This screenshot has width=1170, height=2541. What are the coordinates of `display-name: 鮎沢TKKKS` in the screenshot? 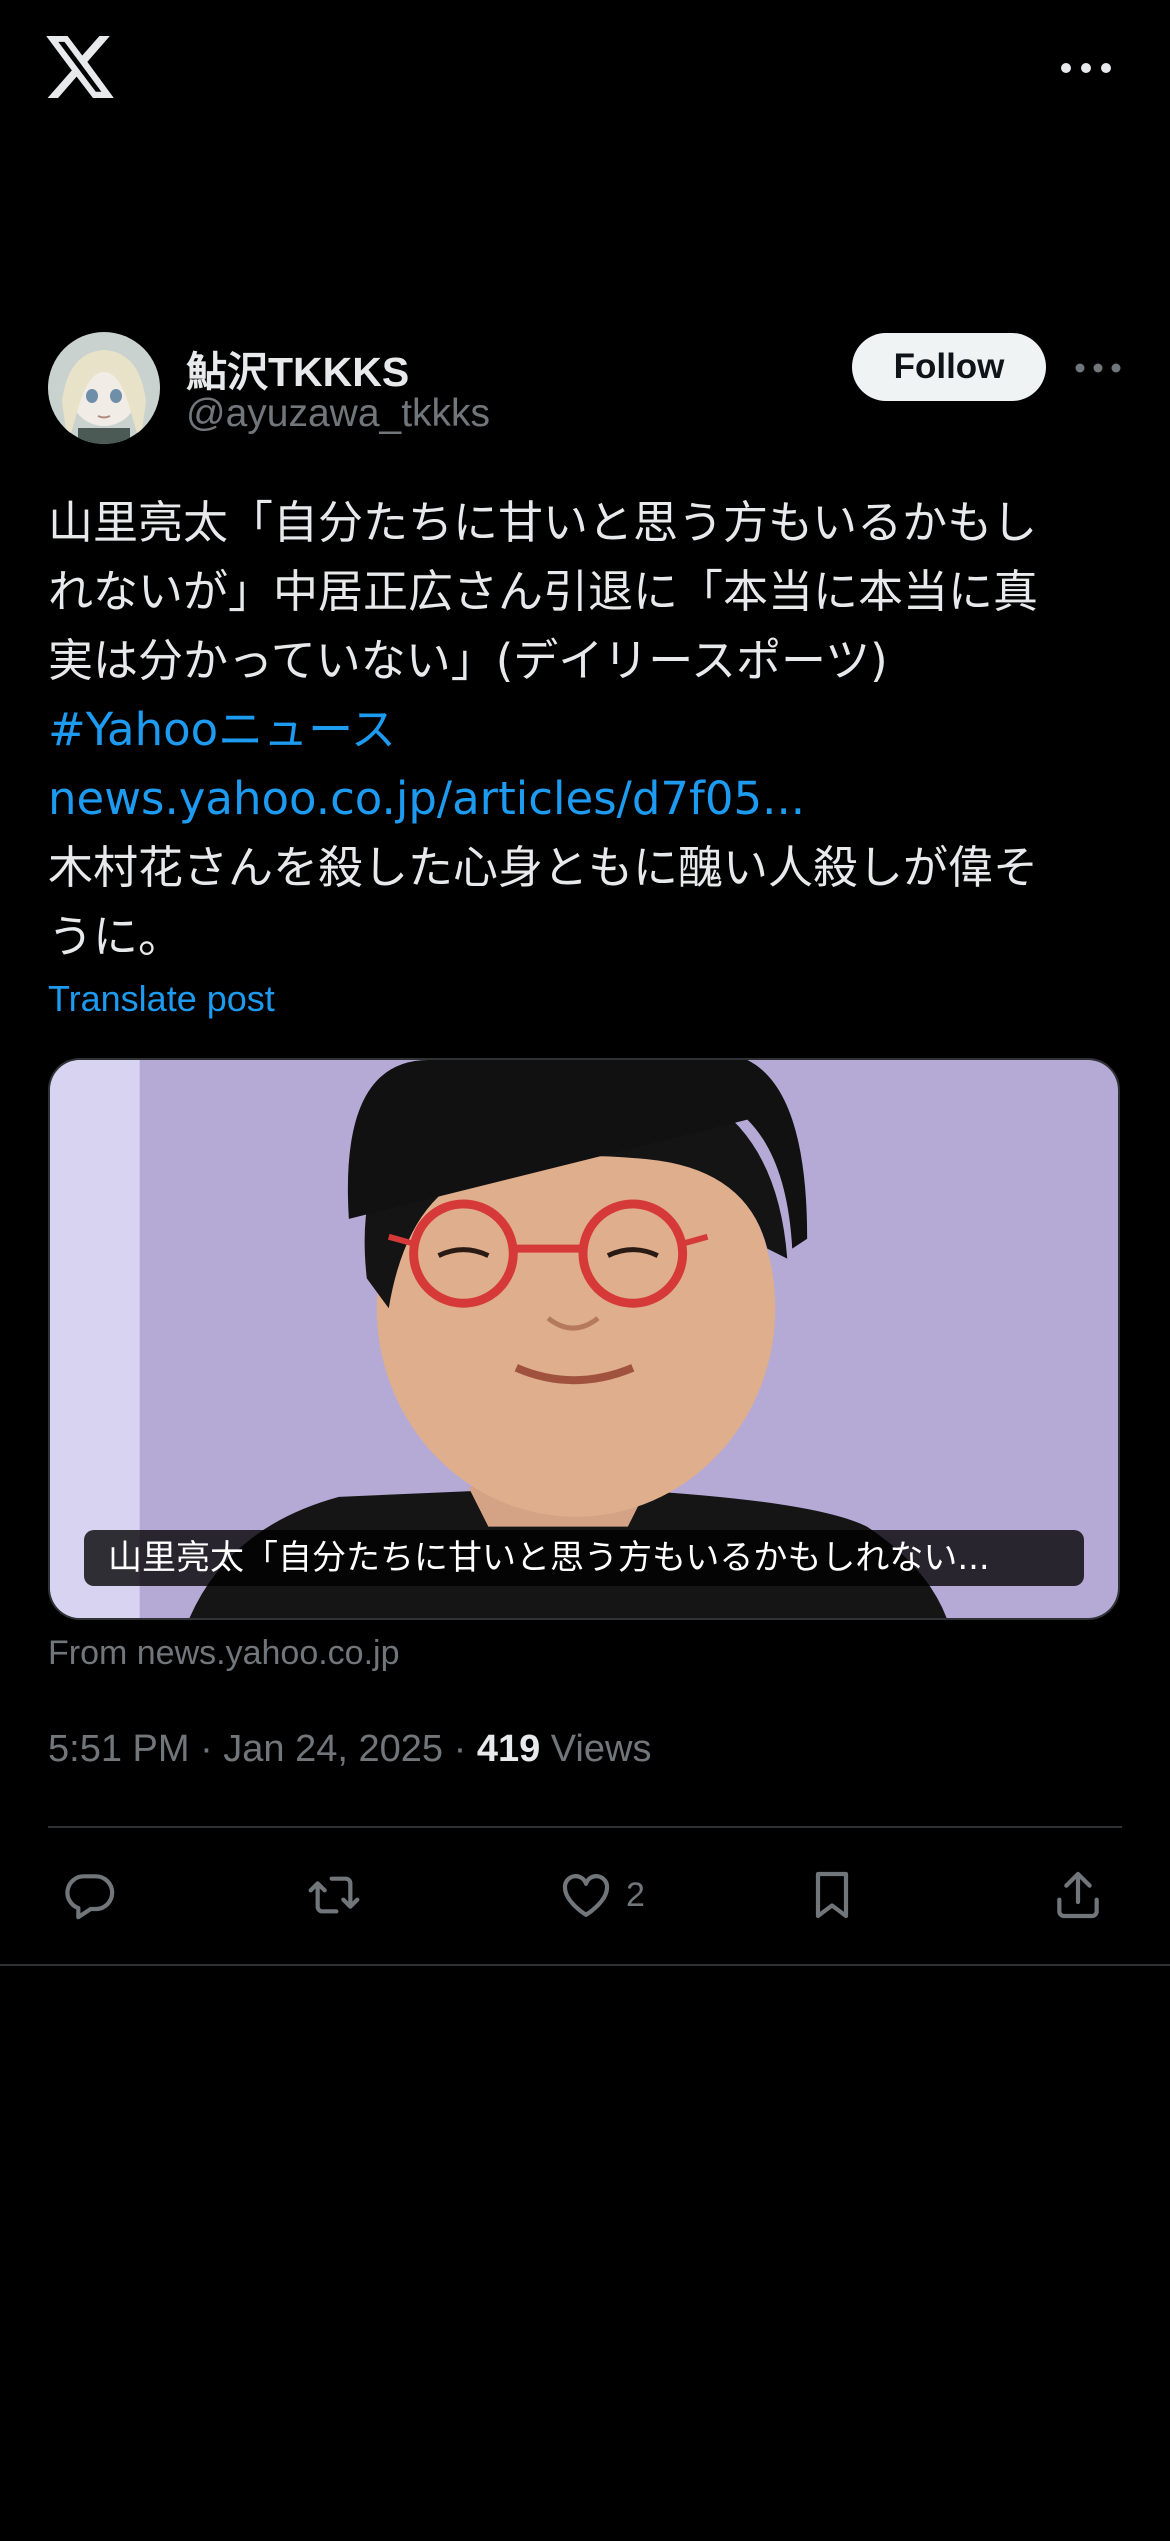 It's located at (297, 368).